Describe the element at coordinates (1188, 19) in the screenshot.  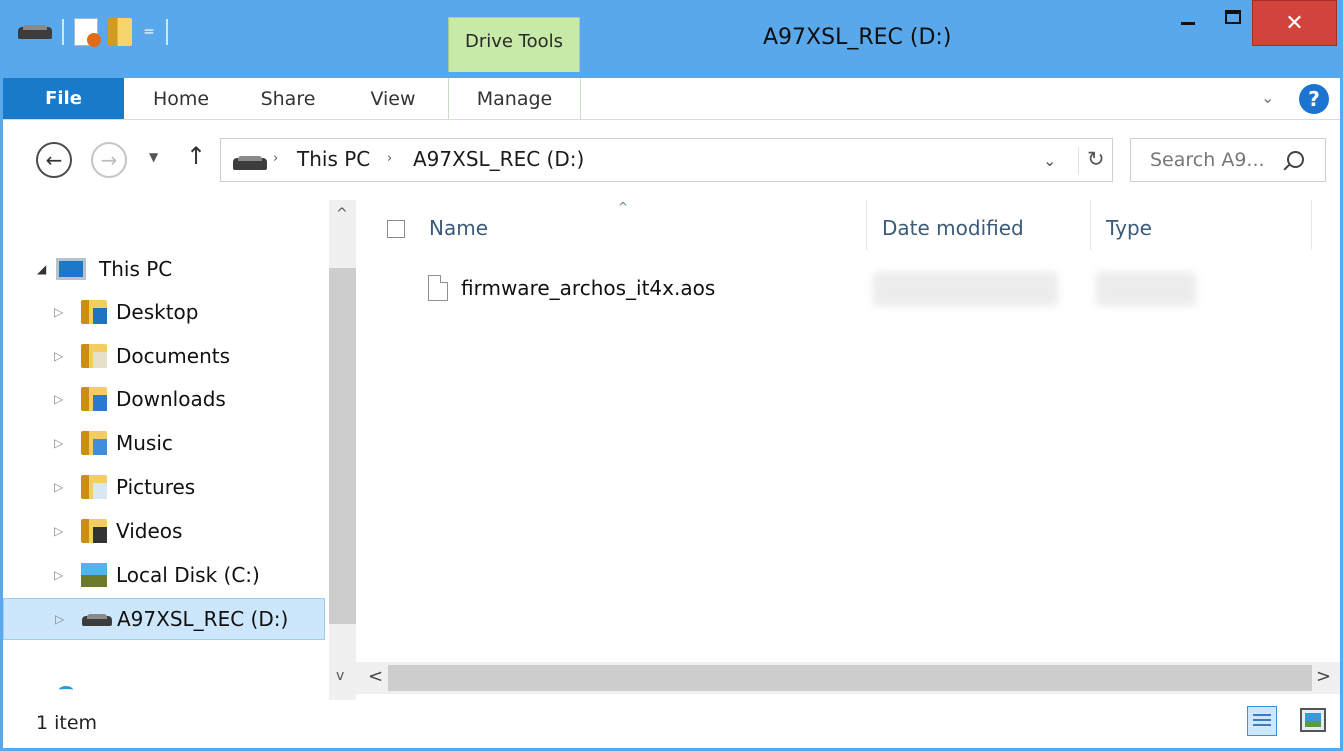
I see `minimize-button` at that location.